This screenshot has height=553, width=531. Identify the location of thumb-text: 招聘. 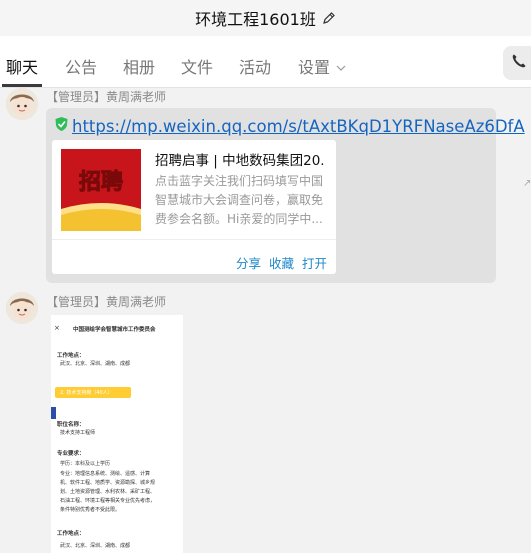
(101, 182).